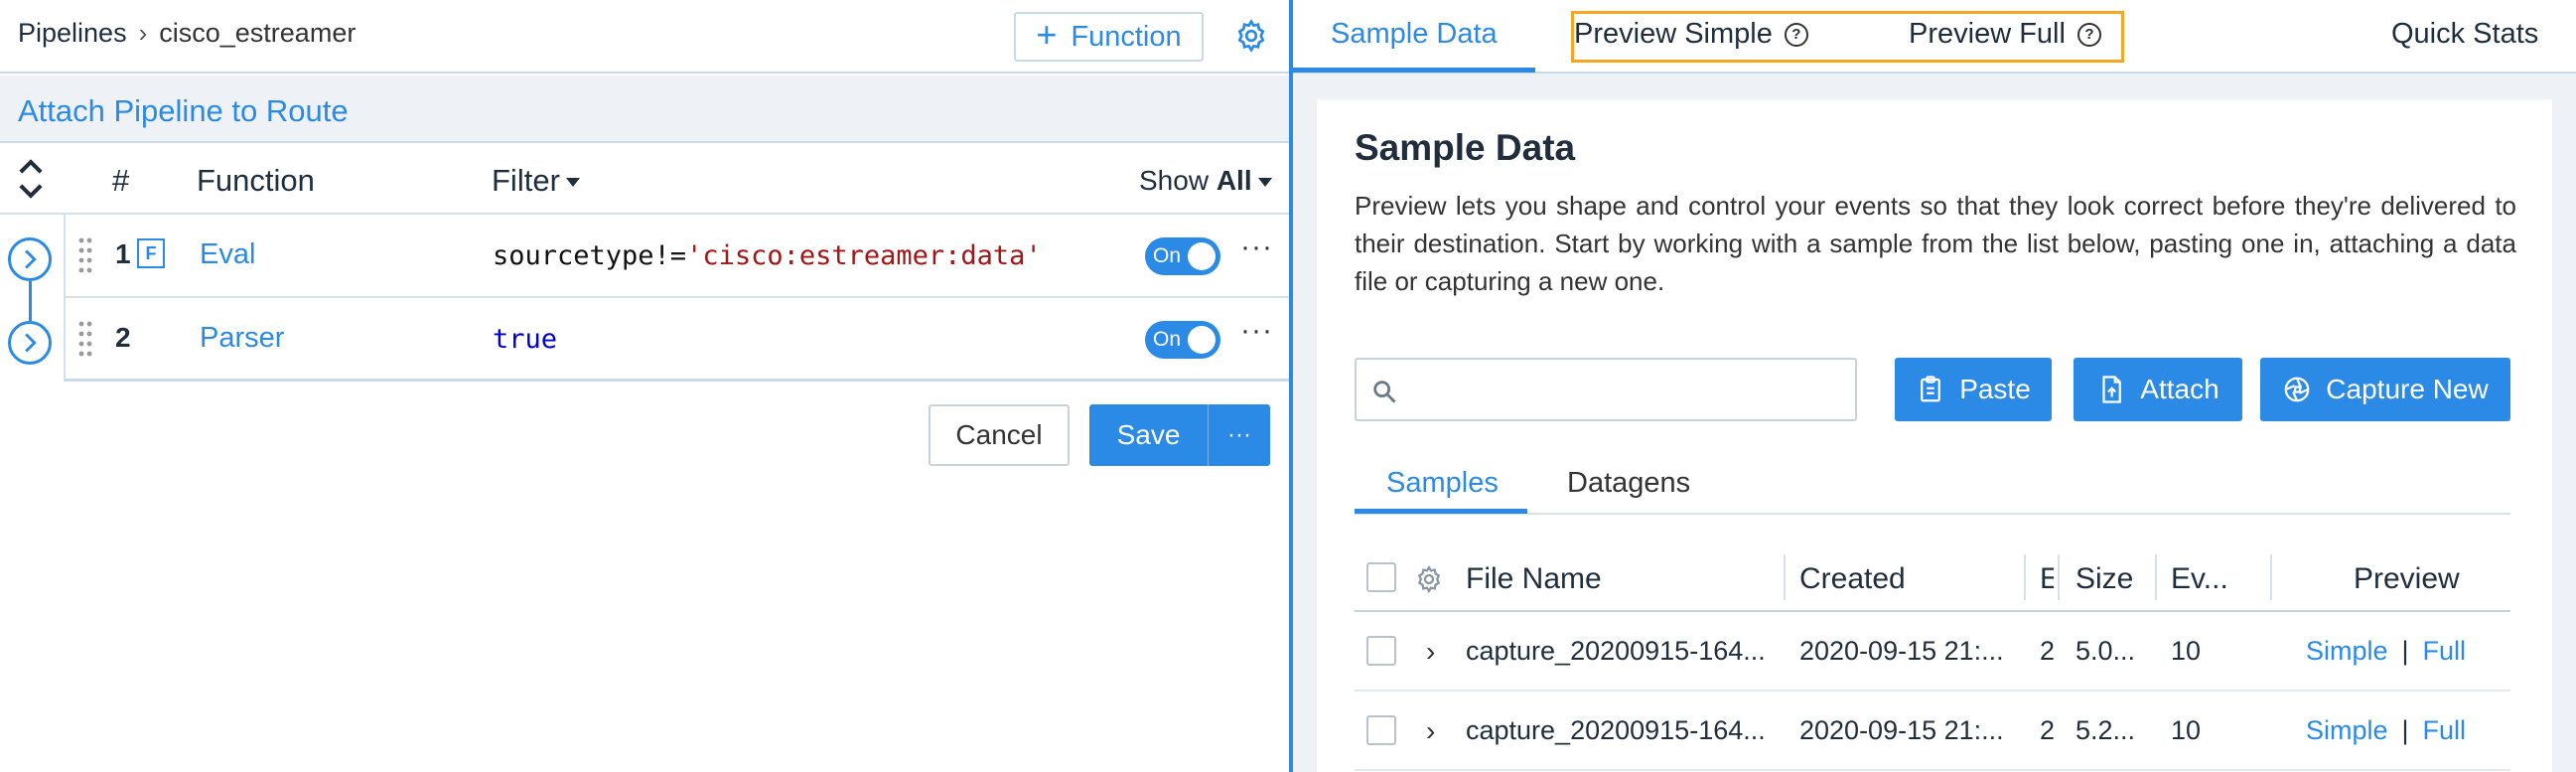  Describe the element at coordinates (1931, 389) in the screenshot. I see `clipboard-icon` at that location.